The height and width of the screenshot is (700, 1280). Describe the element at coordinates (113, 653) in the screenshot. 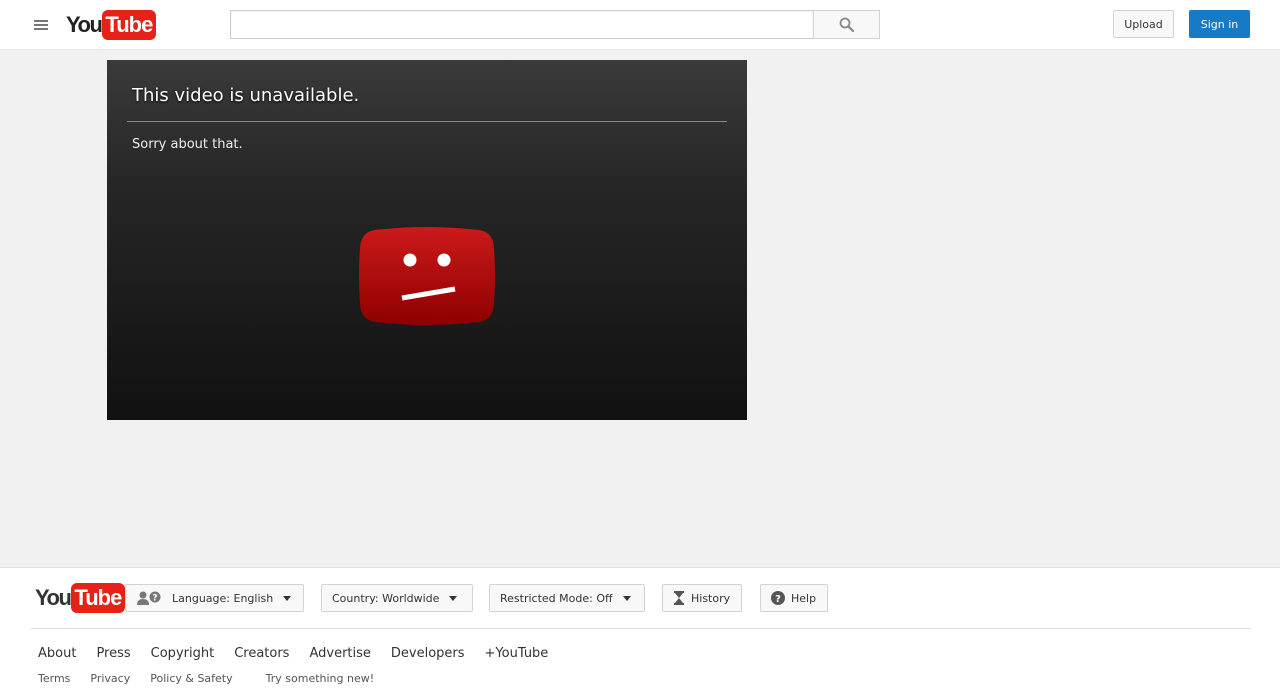

I see `footer-link-press: Press` at that location.